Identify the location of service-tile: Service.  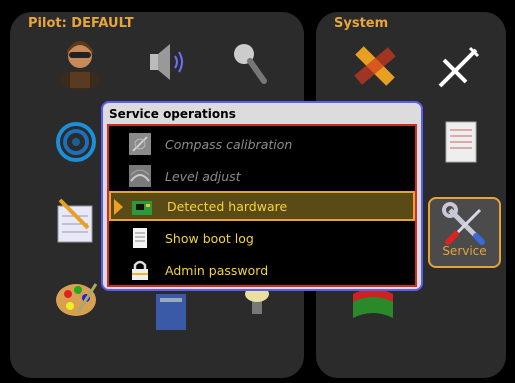
(464, 232).